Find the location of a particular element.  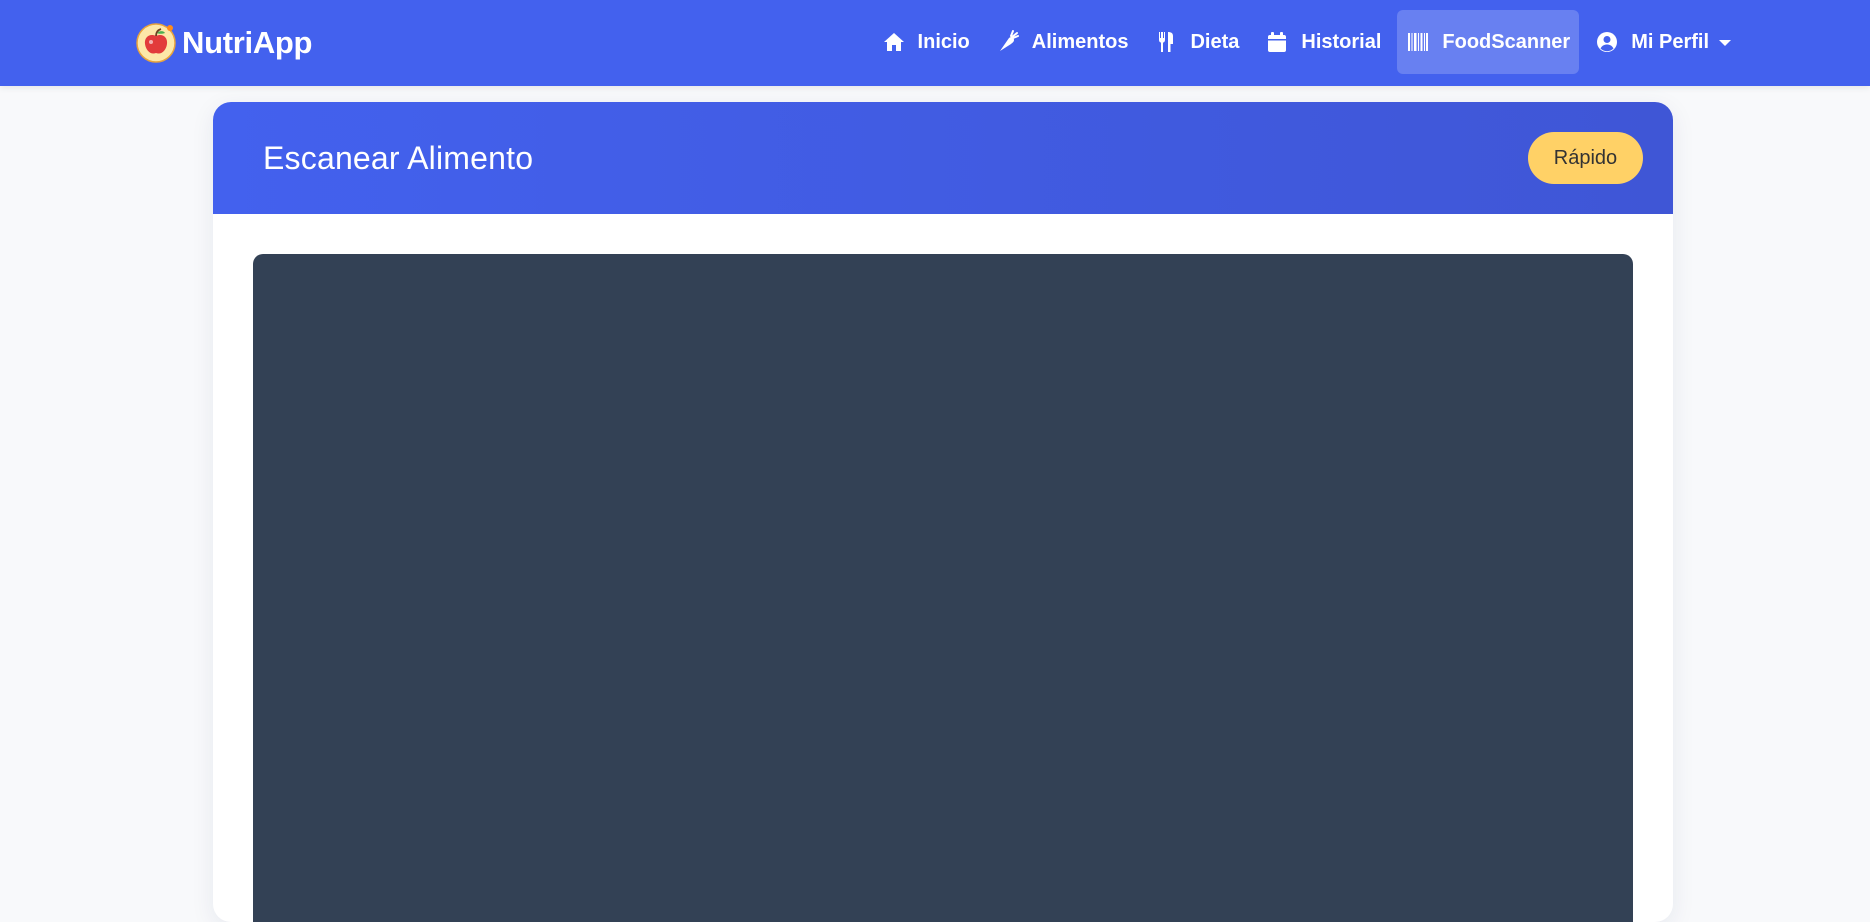

page-title: Escanear Alimento is located at coordinates (398, 158).